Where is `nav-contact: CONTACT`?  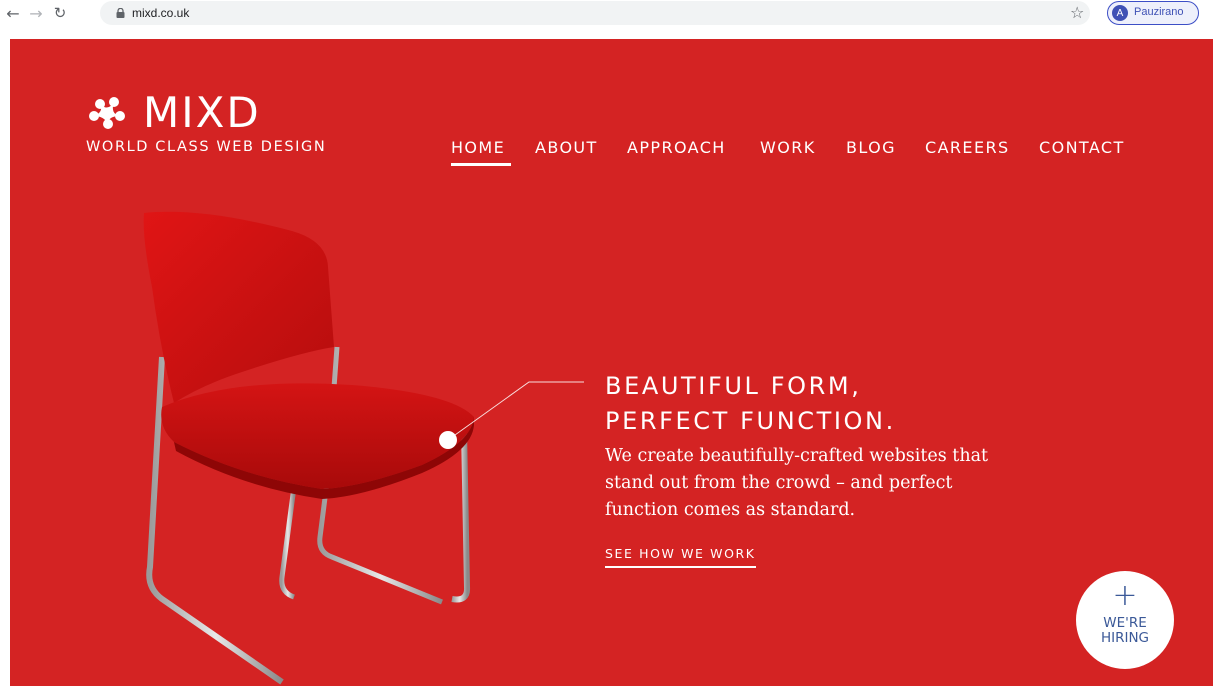
nav-contact: CONTACT is located at coordinates (1082, 147).